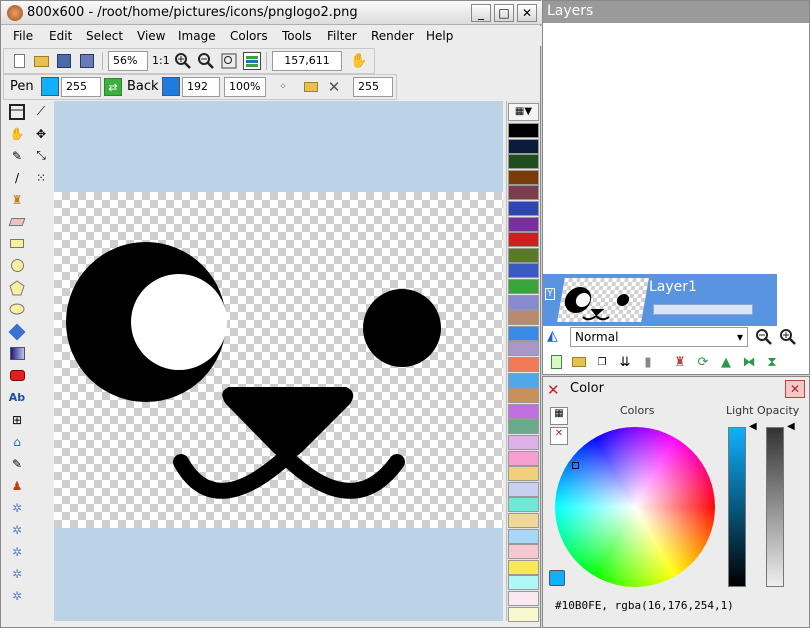 Image resolution: width=810 pixels, height=628 pixels. What do you see at coordinates (17, 529) in the screenshot?
I see `effect-tool-2-icon: ✲` at bounding box center [17, 529].